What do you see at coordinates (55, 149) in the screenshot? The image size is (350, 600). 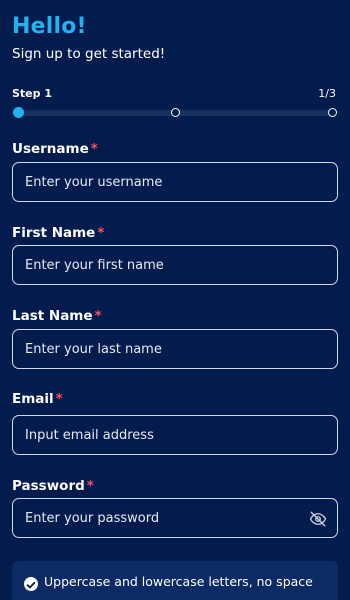 I see `username-label: Username *` at bounding box center [55, 149].